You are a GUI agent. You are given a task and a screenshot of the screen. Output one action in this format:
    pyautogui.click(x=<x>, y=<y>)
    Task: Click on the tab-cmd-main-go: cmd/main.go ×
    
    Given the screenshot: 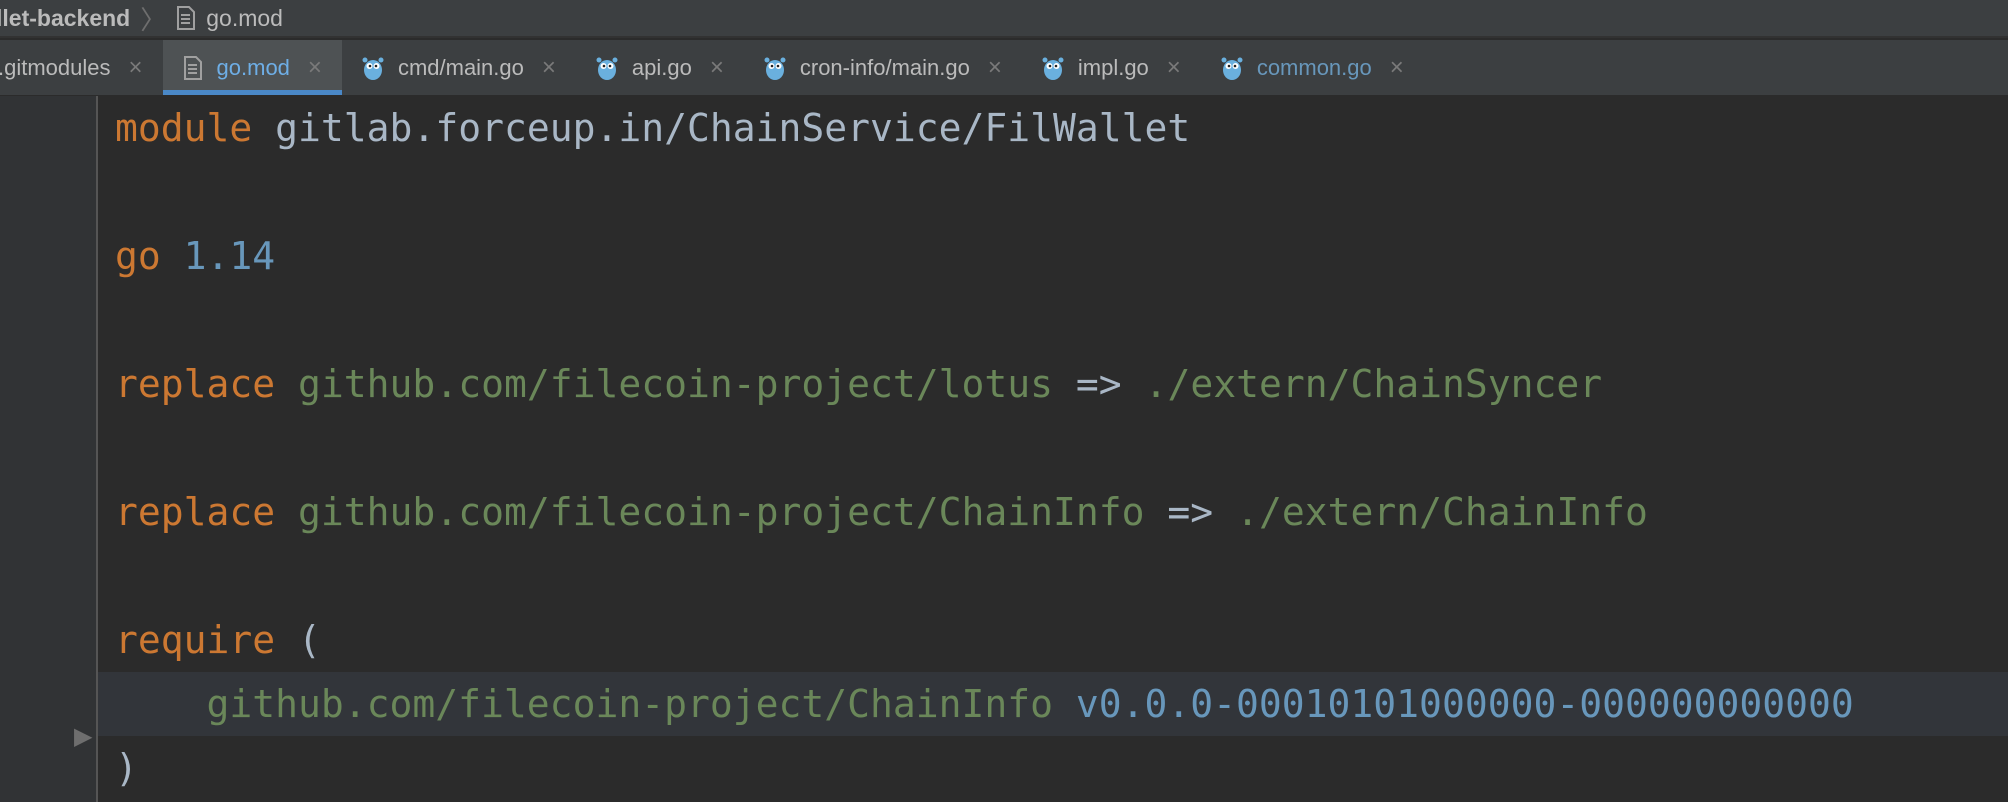 What is the action you would take?
    pyautogui.click(x=459, y=67)
    